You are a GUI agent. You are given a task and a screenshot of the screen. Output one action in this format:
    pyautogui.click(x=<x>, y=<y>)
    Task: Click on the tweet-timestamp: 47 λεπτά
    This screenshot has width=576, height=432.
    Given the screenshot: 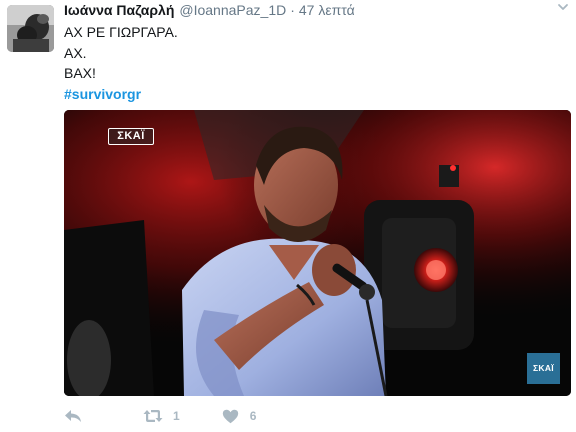 What is the action you would take?
    pyautogui.click(x=327, y=10)
    